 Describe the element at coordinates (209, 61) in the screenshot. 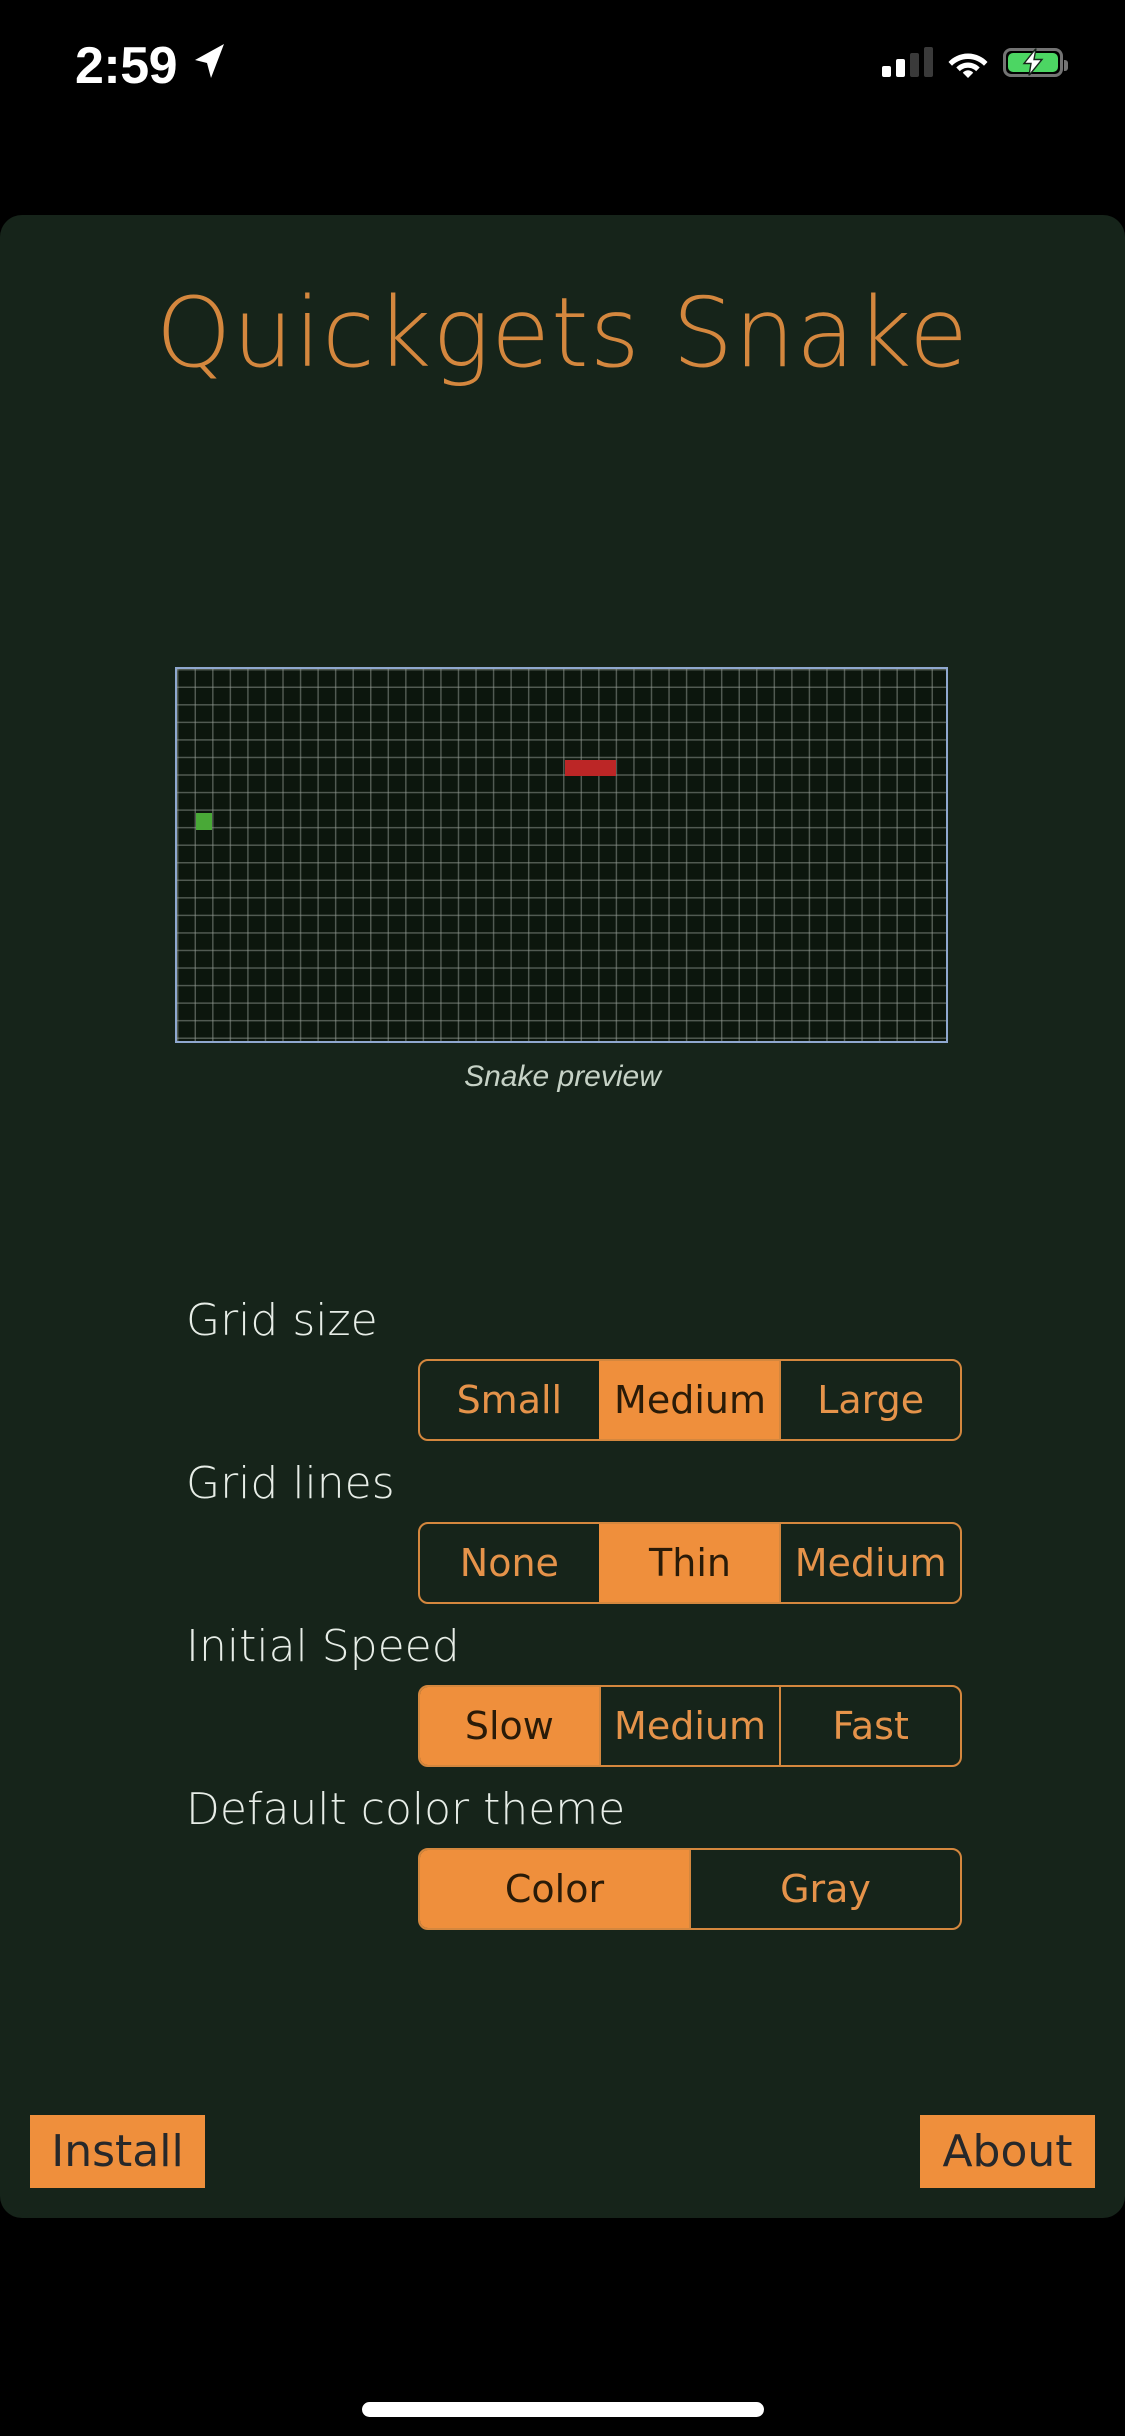

I see `location-arrow-icon` at that location.